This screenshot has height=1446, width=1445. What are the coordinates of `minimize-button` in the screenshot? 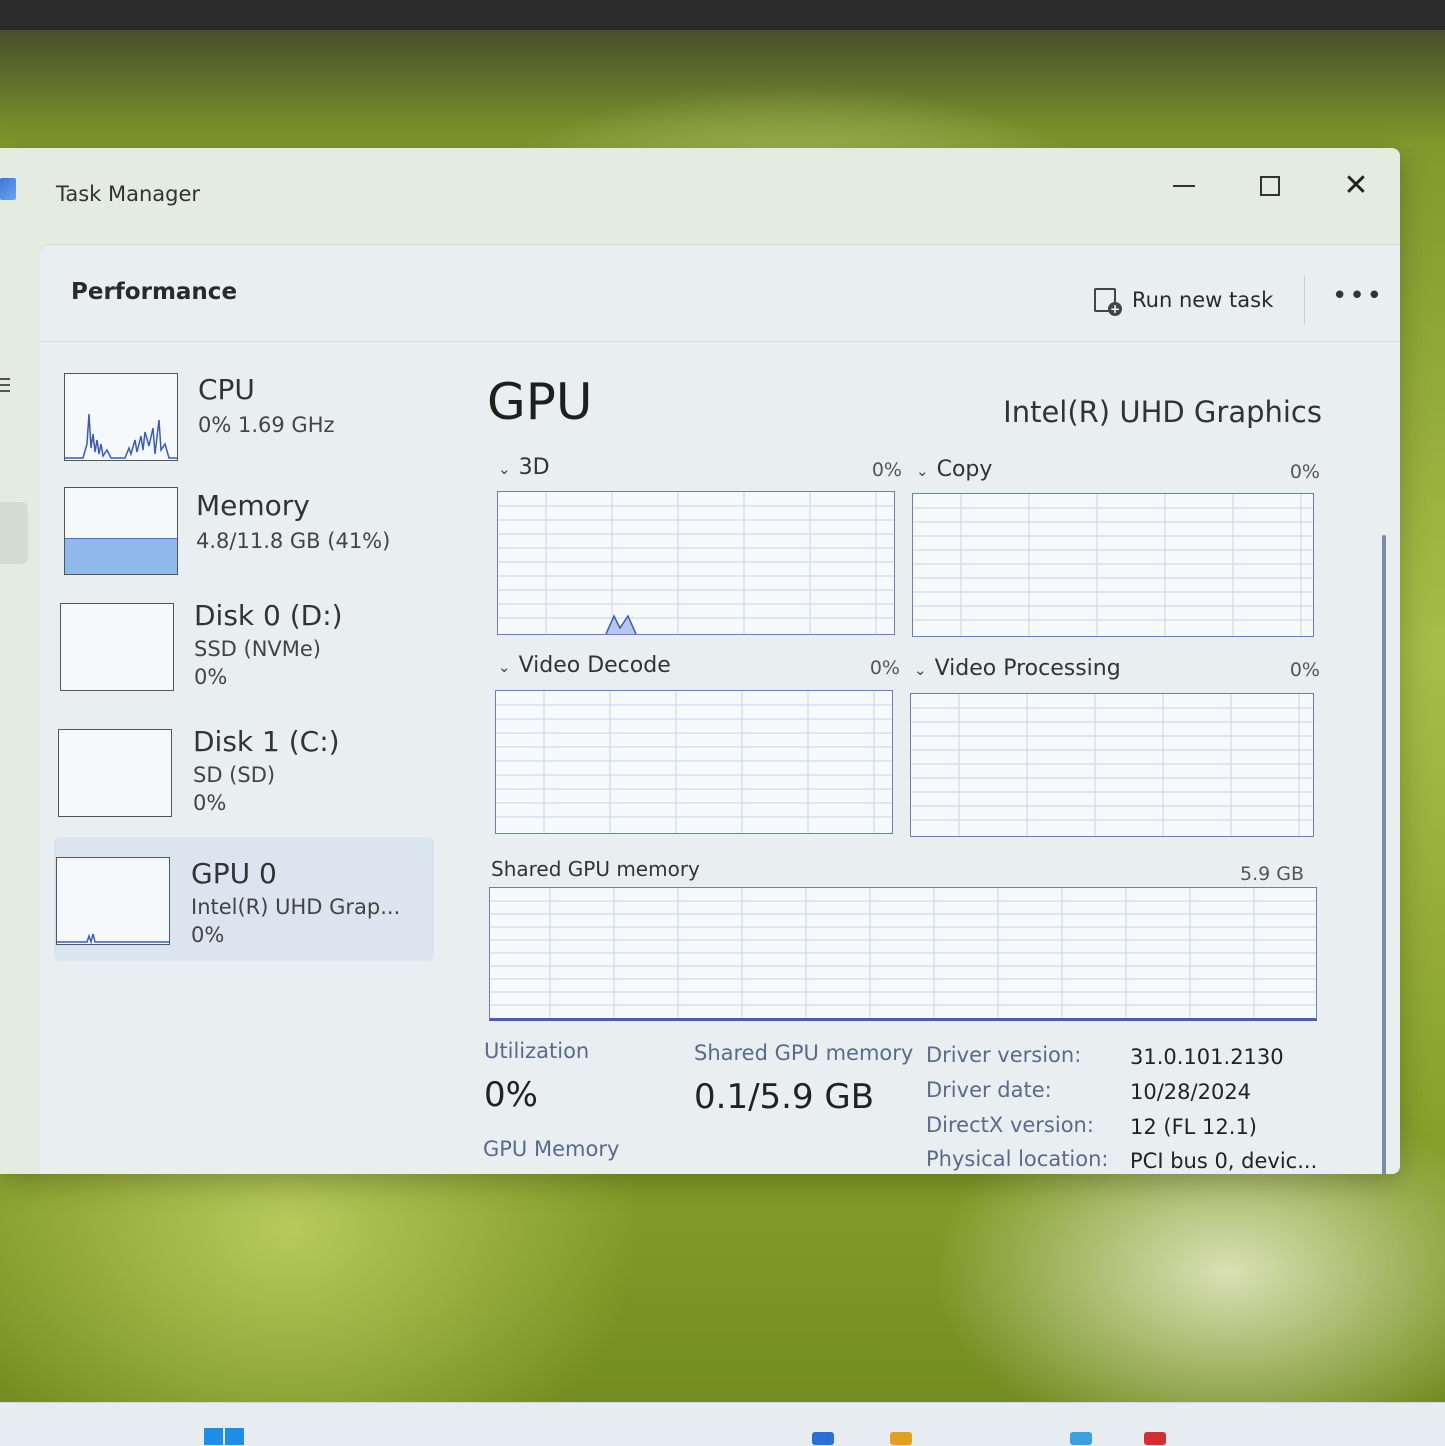 It's located at (1184, 186).